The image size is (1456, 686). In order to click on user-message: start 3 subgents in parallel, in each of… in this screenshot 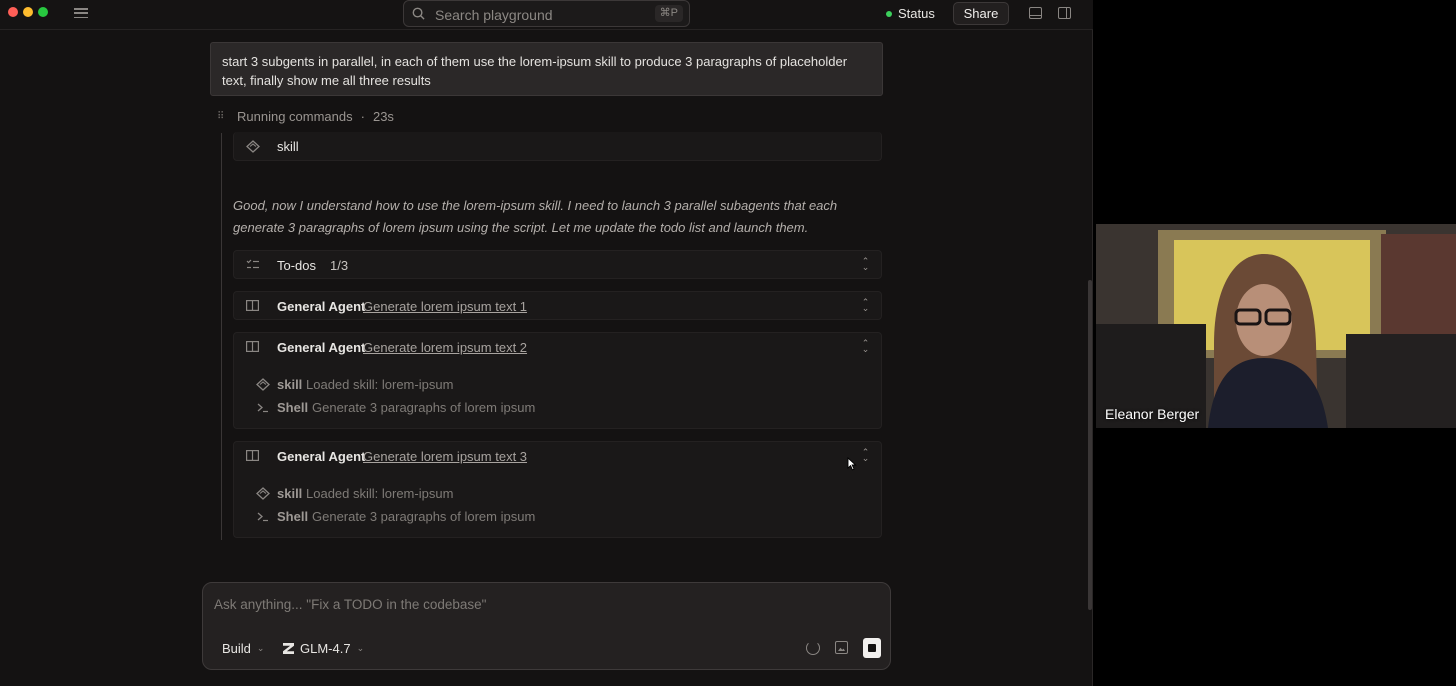, I will do `click(546, 69)`.